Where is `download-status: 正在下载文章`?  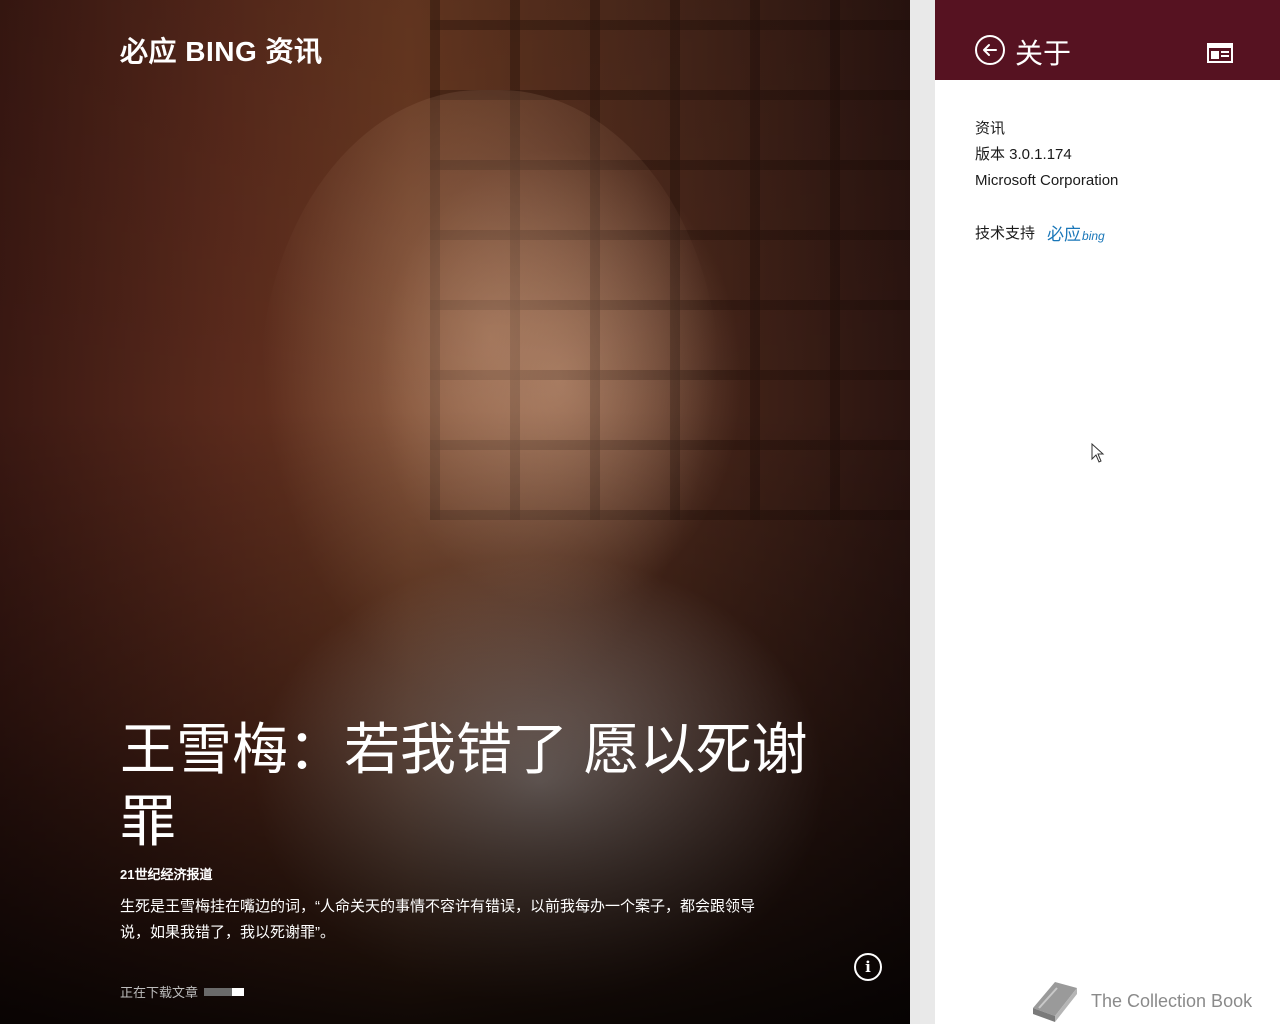 download-status: 正在下载文章 is located at coordinates (182, 991).